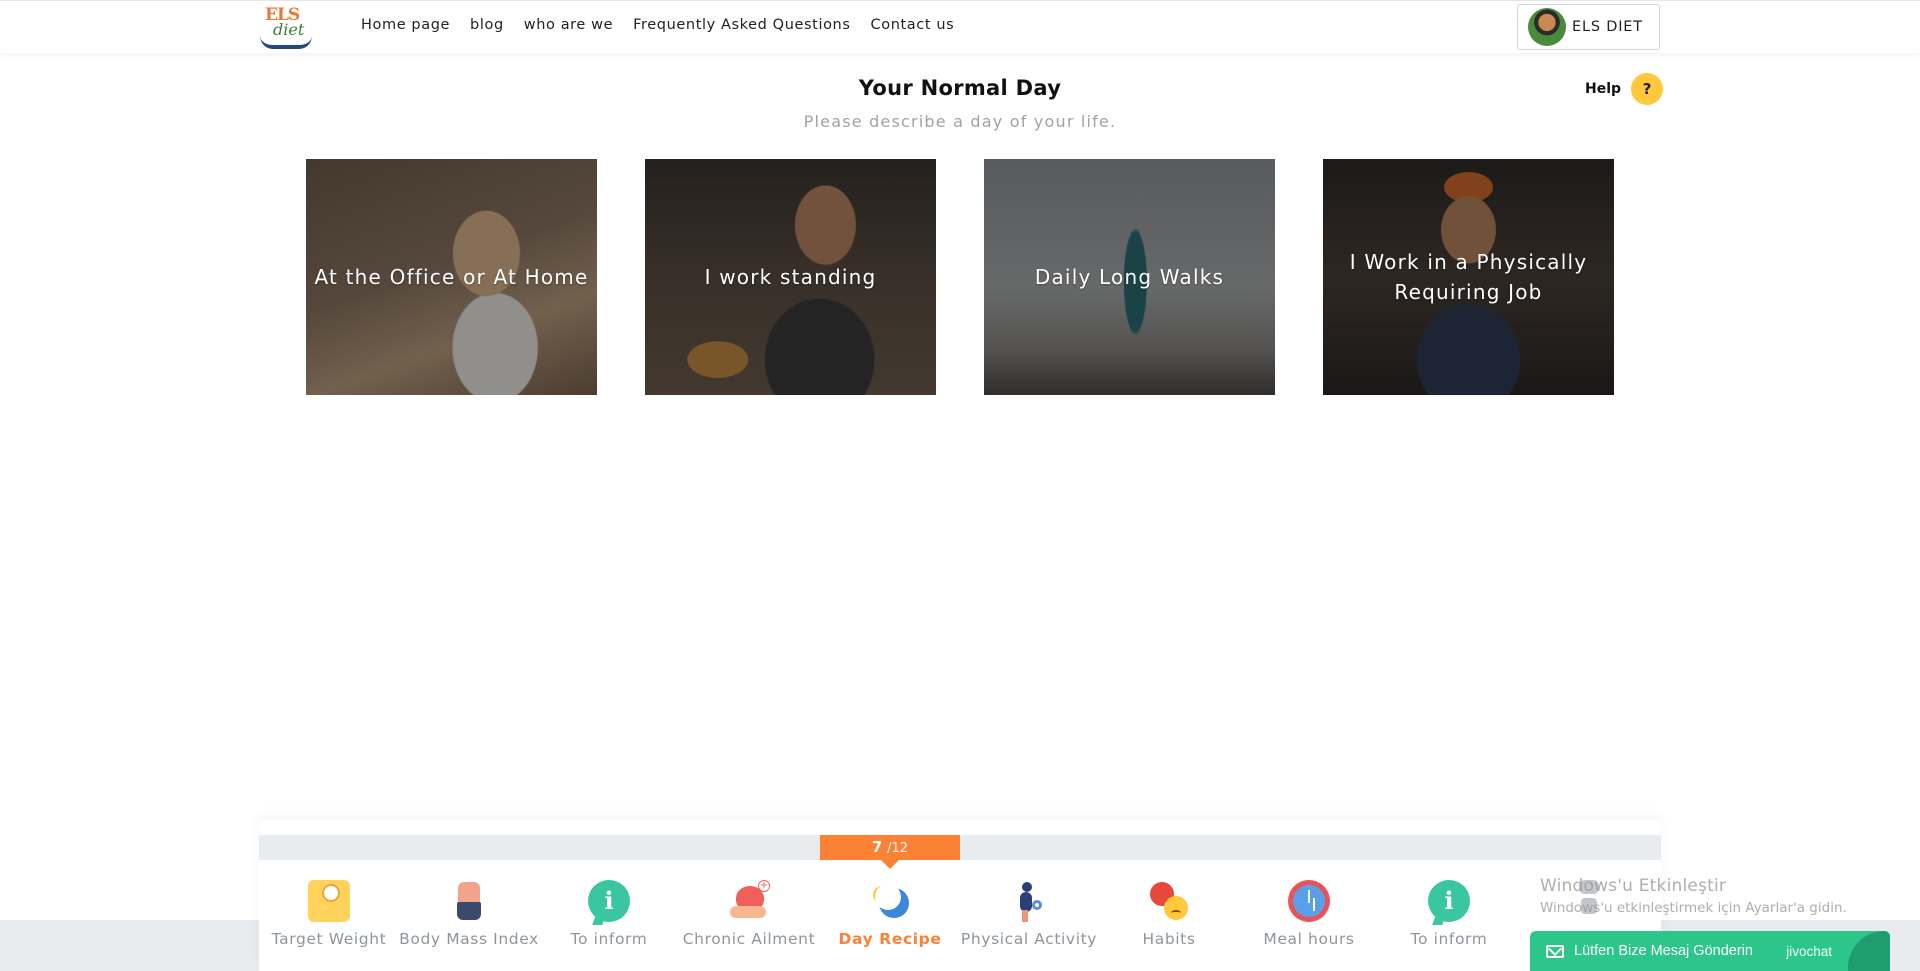 Image resolution: width=1920 pixels, height=971 pixels. Describe the element at coordinates (890, 901) in the screenshot. I see `sun-moon-icon` at that location.